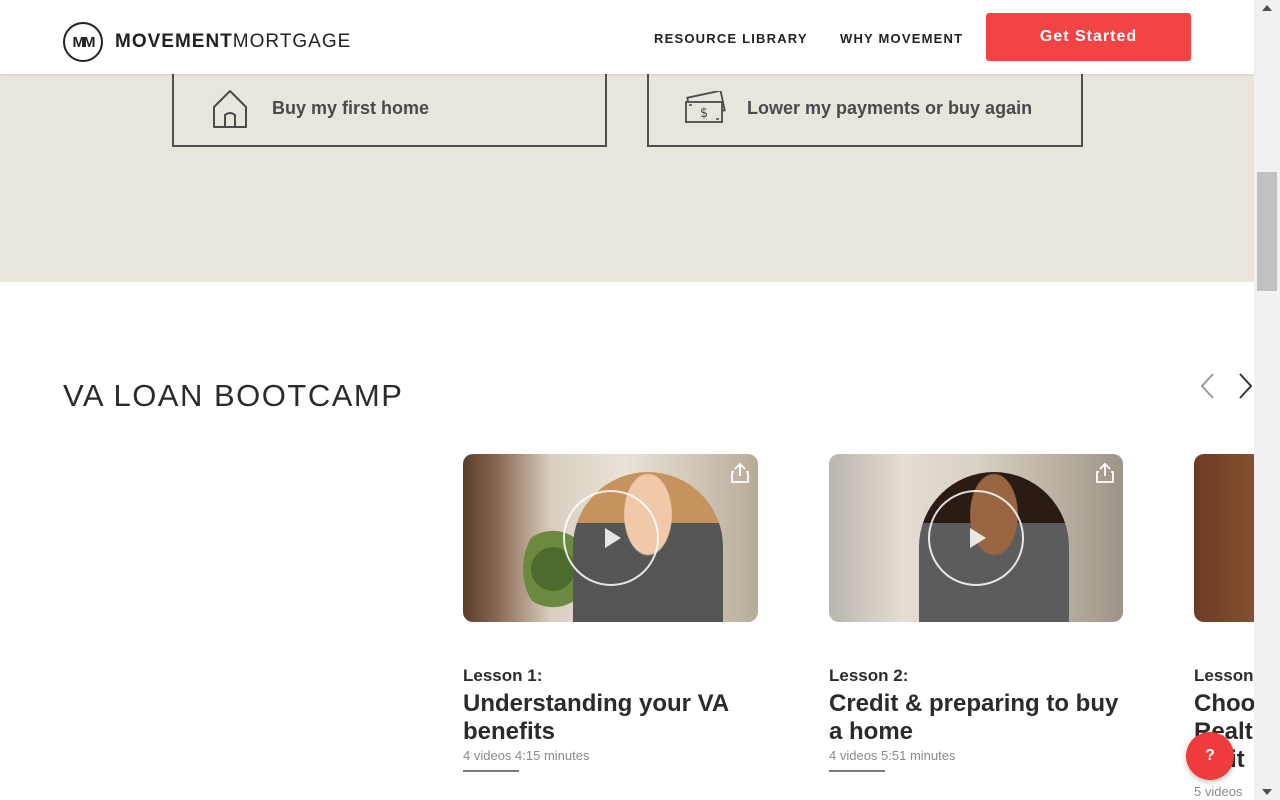 The height and width of the screenshot is (800, 1280). I want to click on lesson-meta: 4 videos 5:51 minutes, so click(892, 755).